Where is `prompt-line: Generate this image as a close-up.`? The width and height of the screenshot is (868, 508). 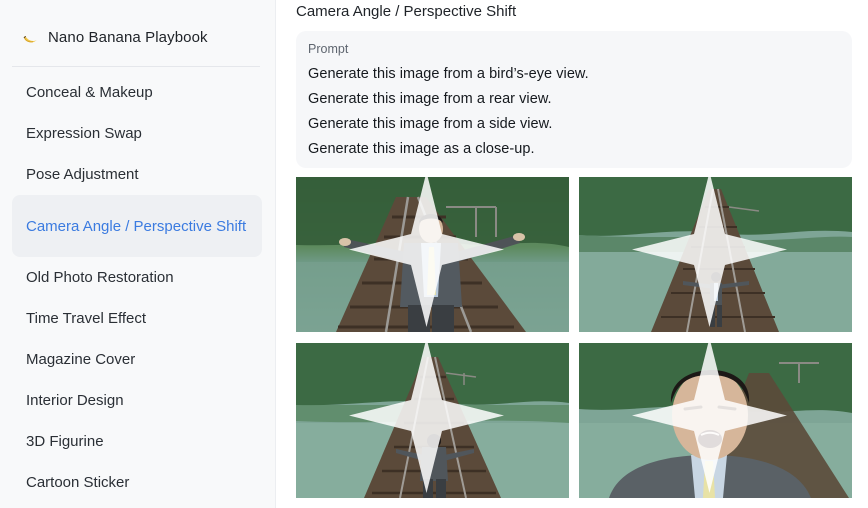
prompt-line: Generate this image as a close-up. is located at coordinates (421, 149).